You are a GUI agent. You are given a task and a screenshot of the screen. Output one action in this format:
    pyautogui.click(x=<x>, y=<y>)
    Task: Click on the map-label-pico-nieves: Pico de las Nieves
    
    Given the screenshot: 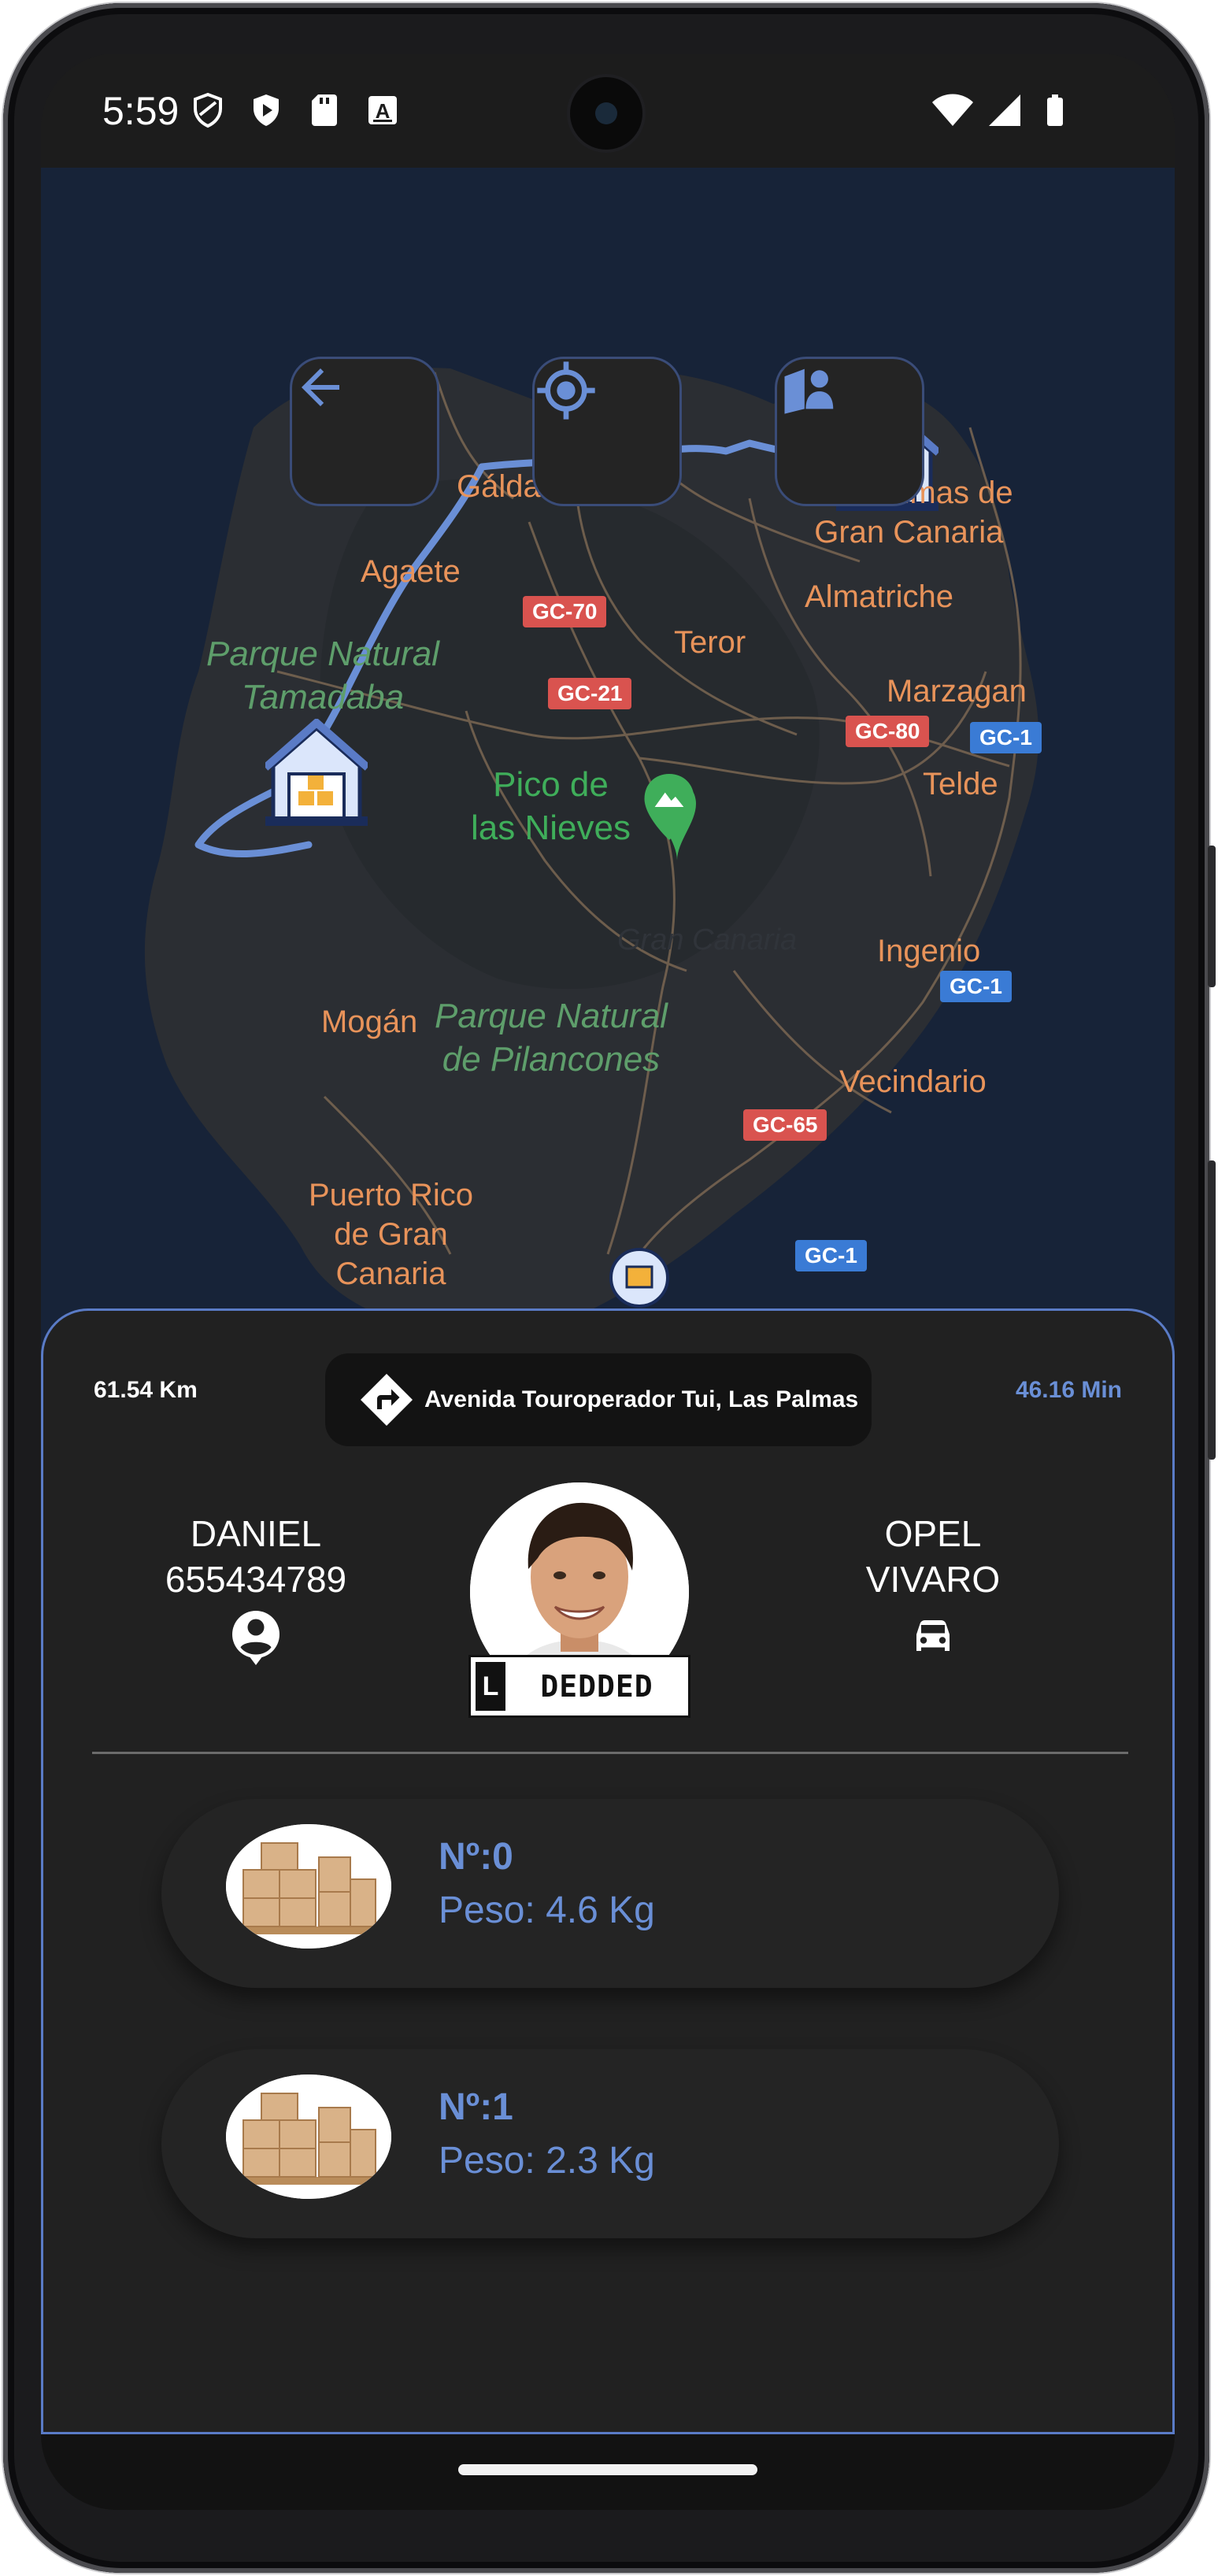 What is the action you would take?
    pyautogui.click(x=551, y=806)
    